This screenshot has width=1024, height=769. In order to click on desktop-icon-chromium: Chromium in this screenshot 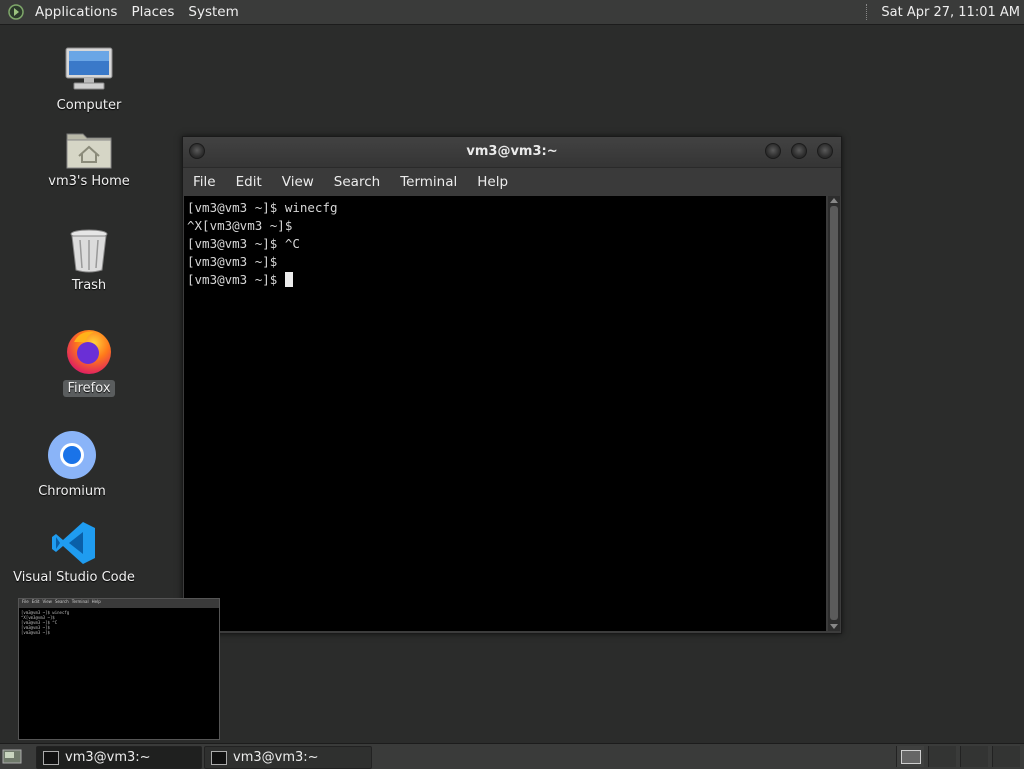, I will do `click(72, 464)`.